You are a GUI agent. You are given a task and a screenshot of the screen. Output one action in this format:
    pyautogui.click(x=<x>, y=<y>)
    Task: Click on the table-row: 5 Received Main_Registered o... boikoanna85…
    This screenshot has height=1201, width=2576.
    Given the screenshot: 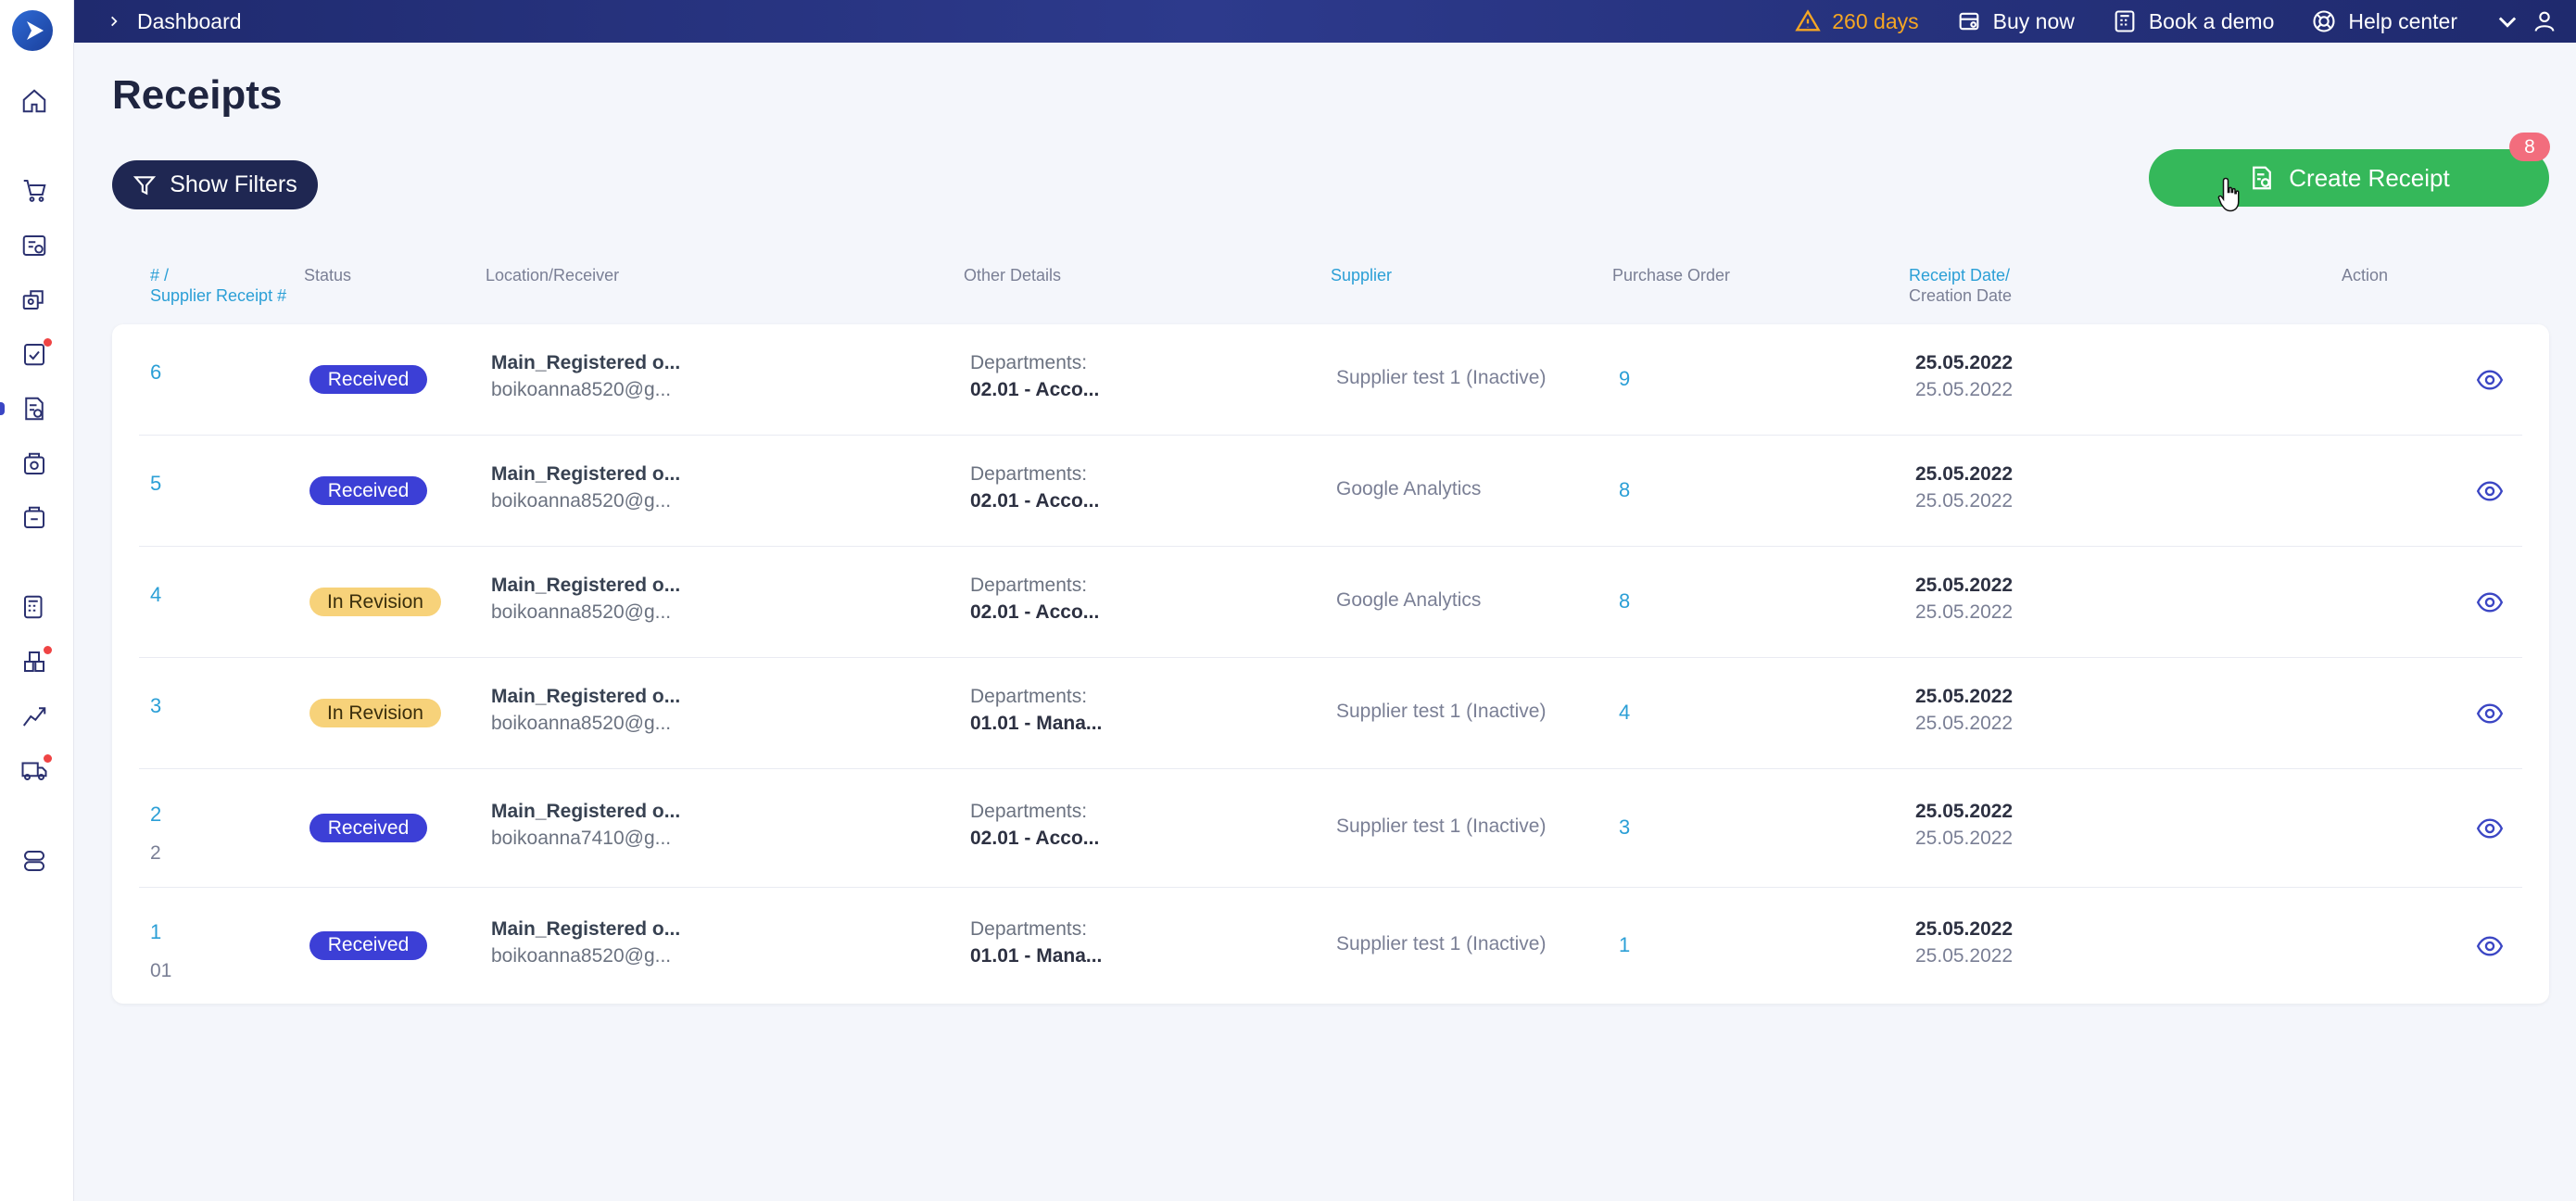 What is the action you would take?
    pyautogui.click(x=1331, y=491)
    